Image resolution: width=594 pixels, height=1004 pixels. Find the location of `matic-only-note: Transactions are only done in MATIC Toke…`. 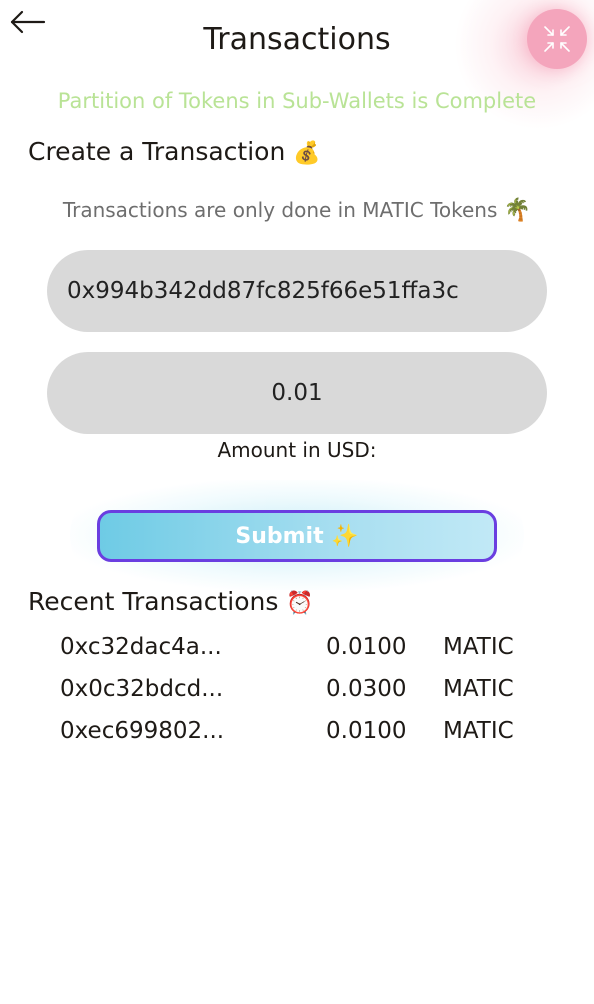

matic-only-note: Transactions are only done in MATIC Toke… is located at coordinates (297, 210).